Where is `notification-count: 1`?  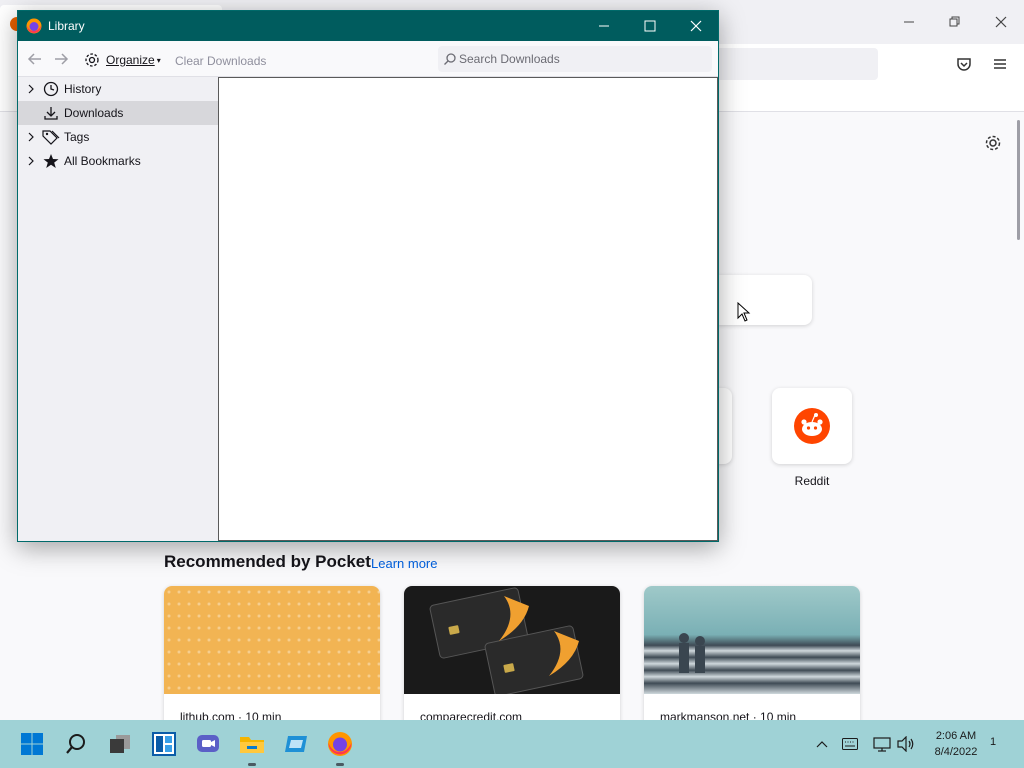
notification-count: 1 is located at coordinates (993, 742).